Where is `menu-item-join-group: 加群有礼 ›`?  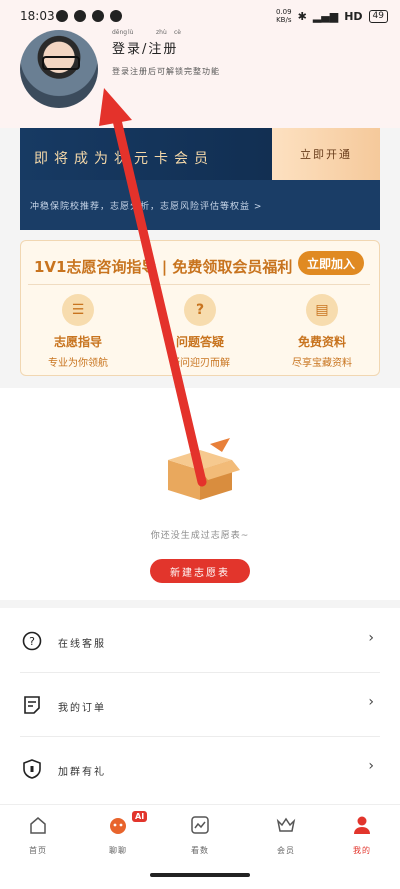 menu-item-join-group: 加群有礼 › is located at coordinates (200, 769).